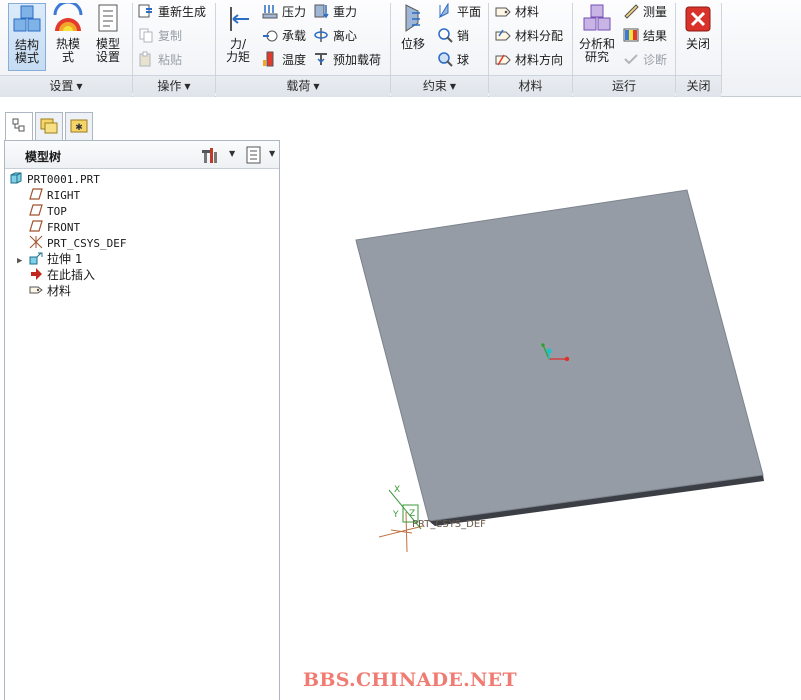  Describe the element at coordinates (397, 490) in the screenshot. I see `svg-text: X` at that location.